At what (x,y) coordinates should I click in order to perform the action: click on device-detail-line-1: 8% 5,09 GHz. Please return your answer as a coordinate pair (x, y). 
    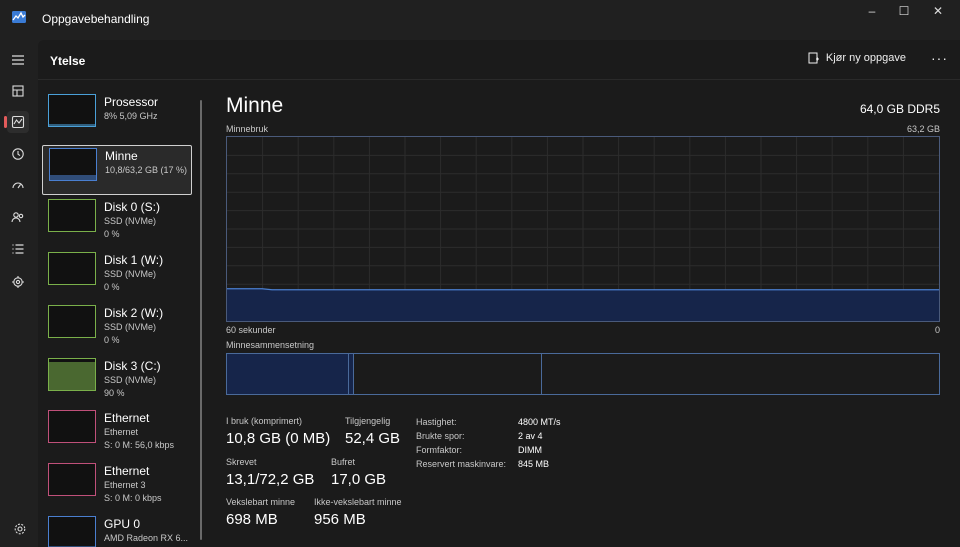
    Looking at the image, I should click on (131, 116).